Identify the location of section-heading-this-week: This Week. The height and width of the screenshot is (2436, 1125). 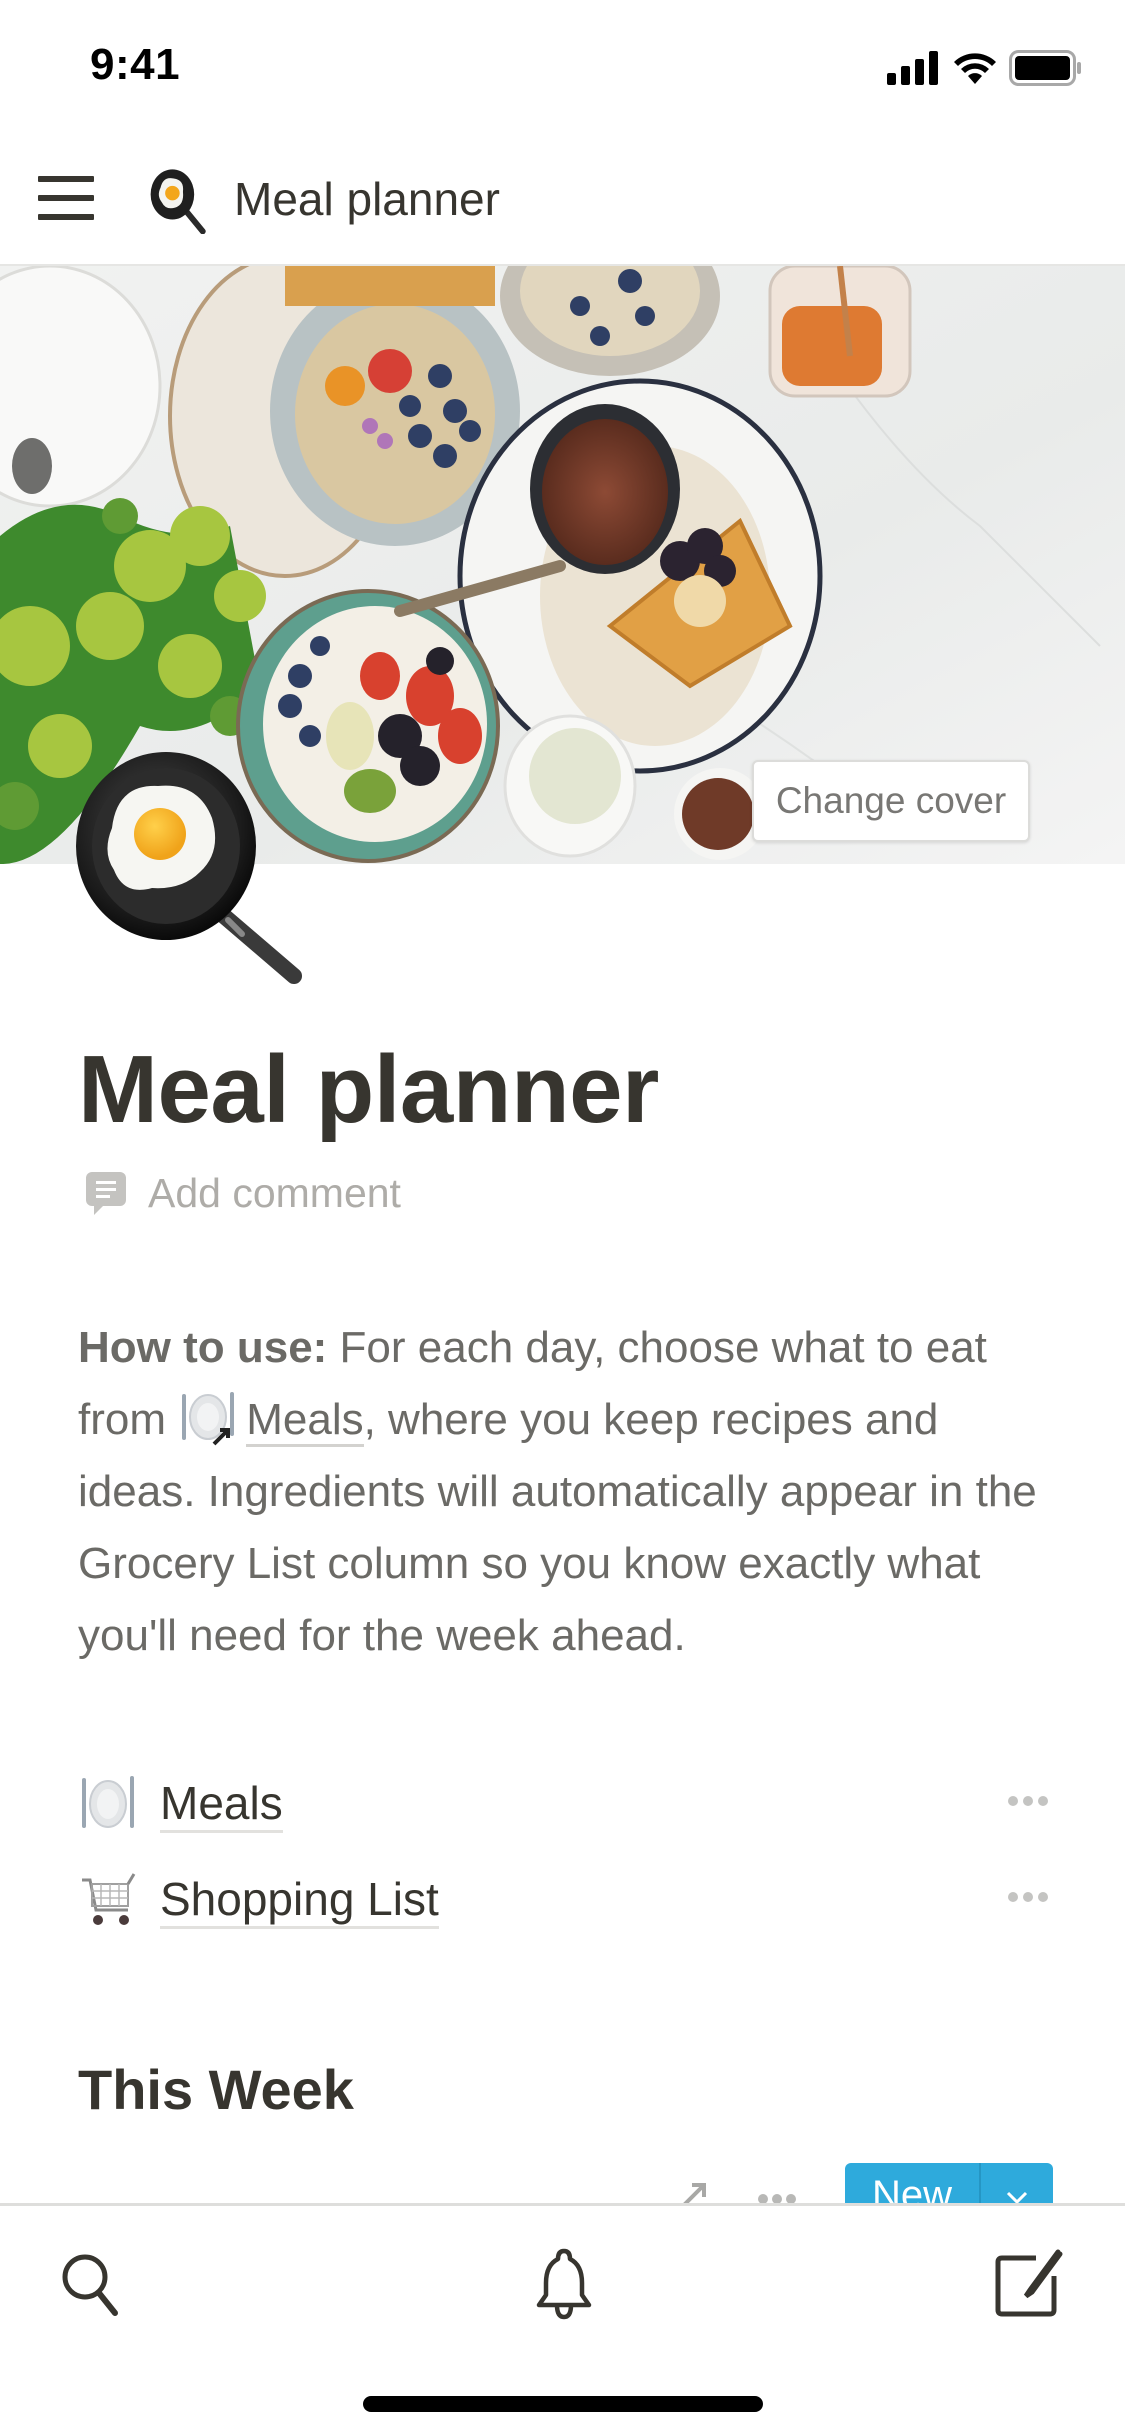
(216, 2089).